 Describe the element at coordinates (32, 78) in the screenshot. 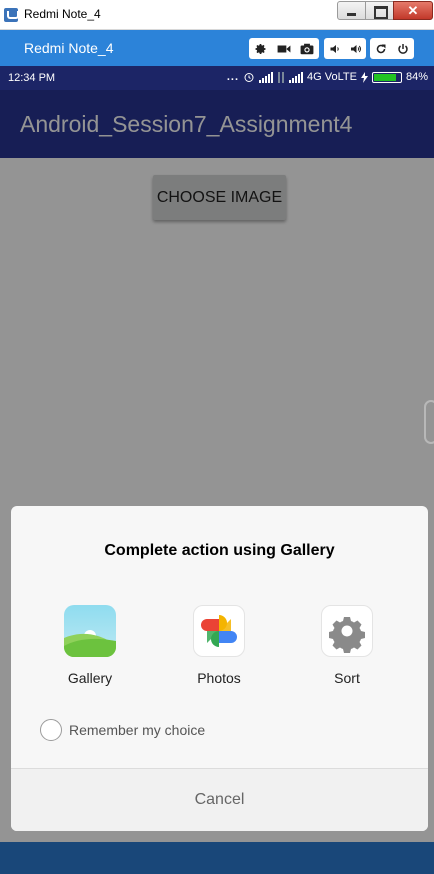

I see `status-time: 12:34 PM` at that location.